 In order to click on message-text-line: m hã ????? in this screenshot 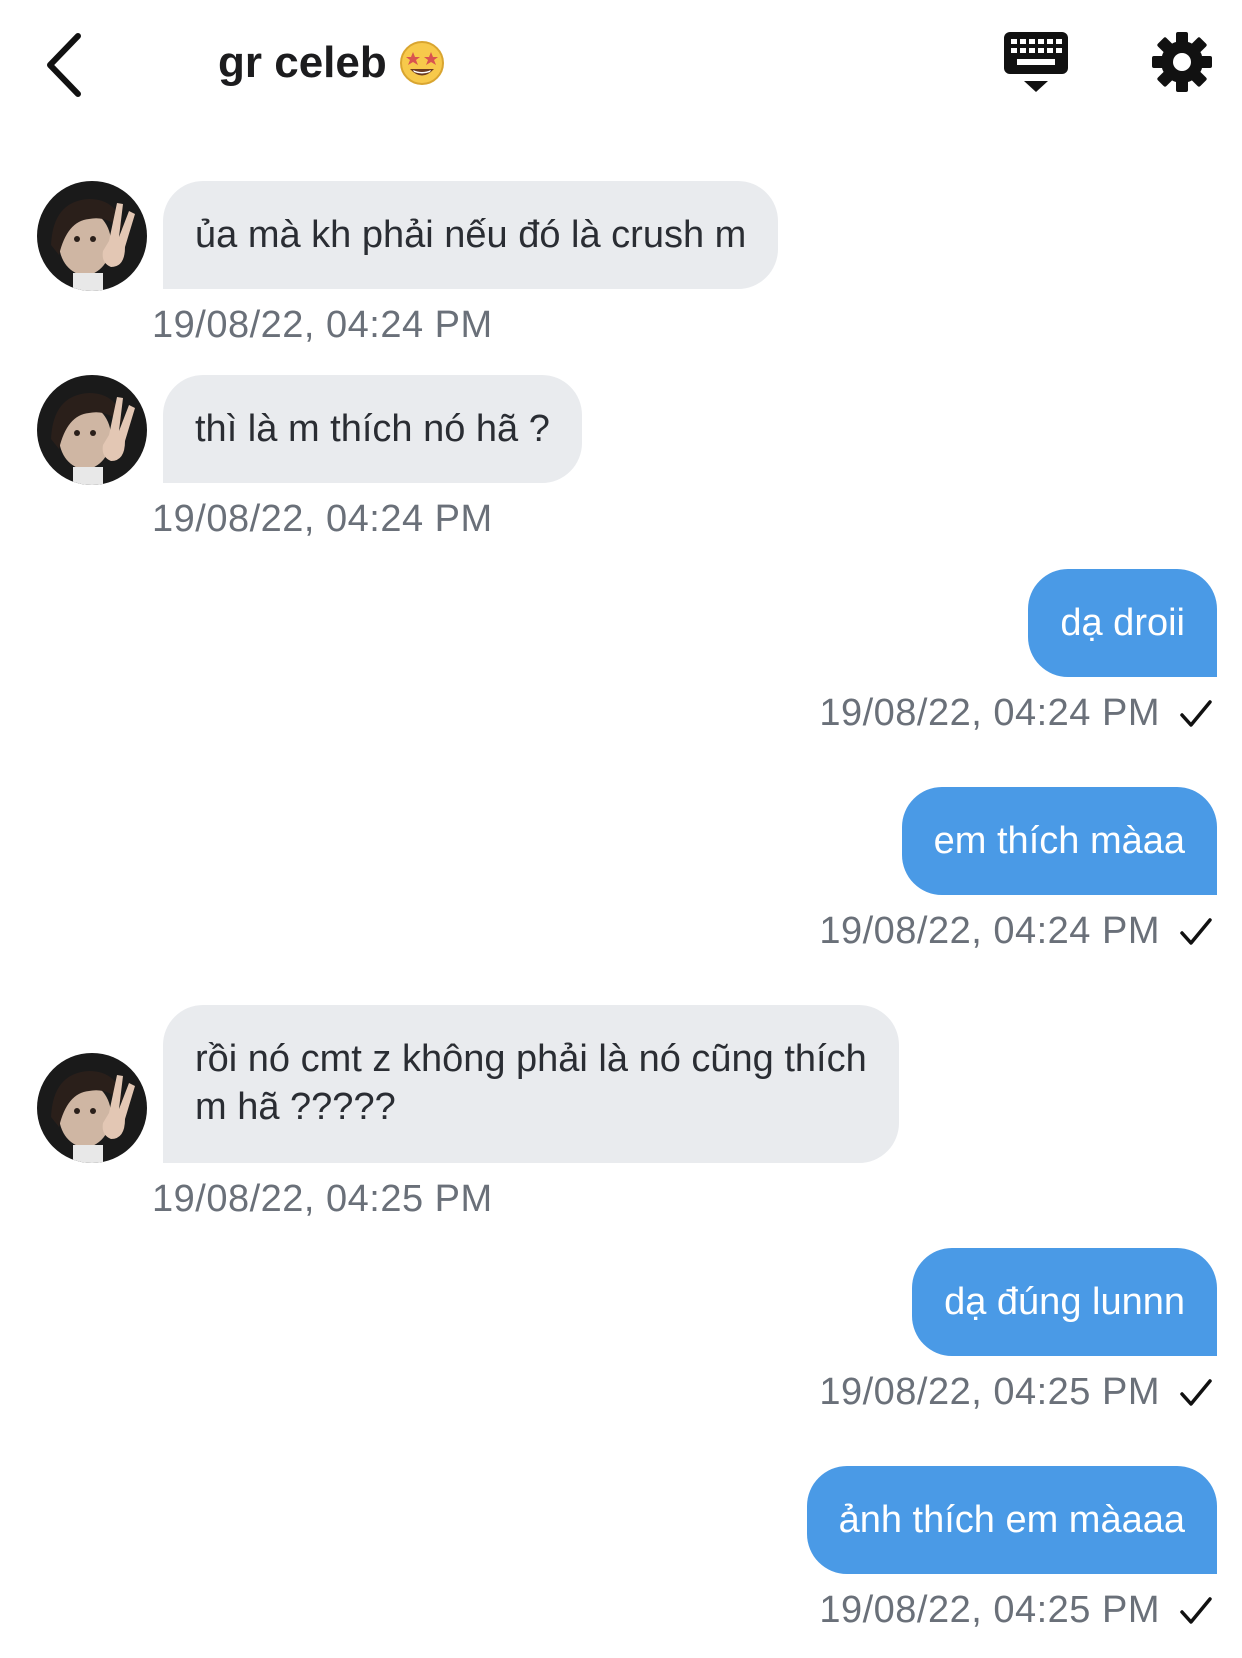, I will do `click(295, 1107)`.